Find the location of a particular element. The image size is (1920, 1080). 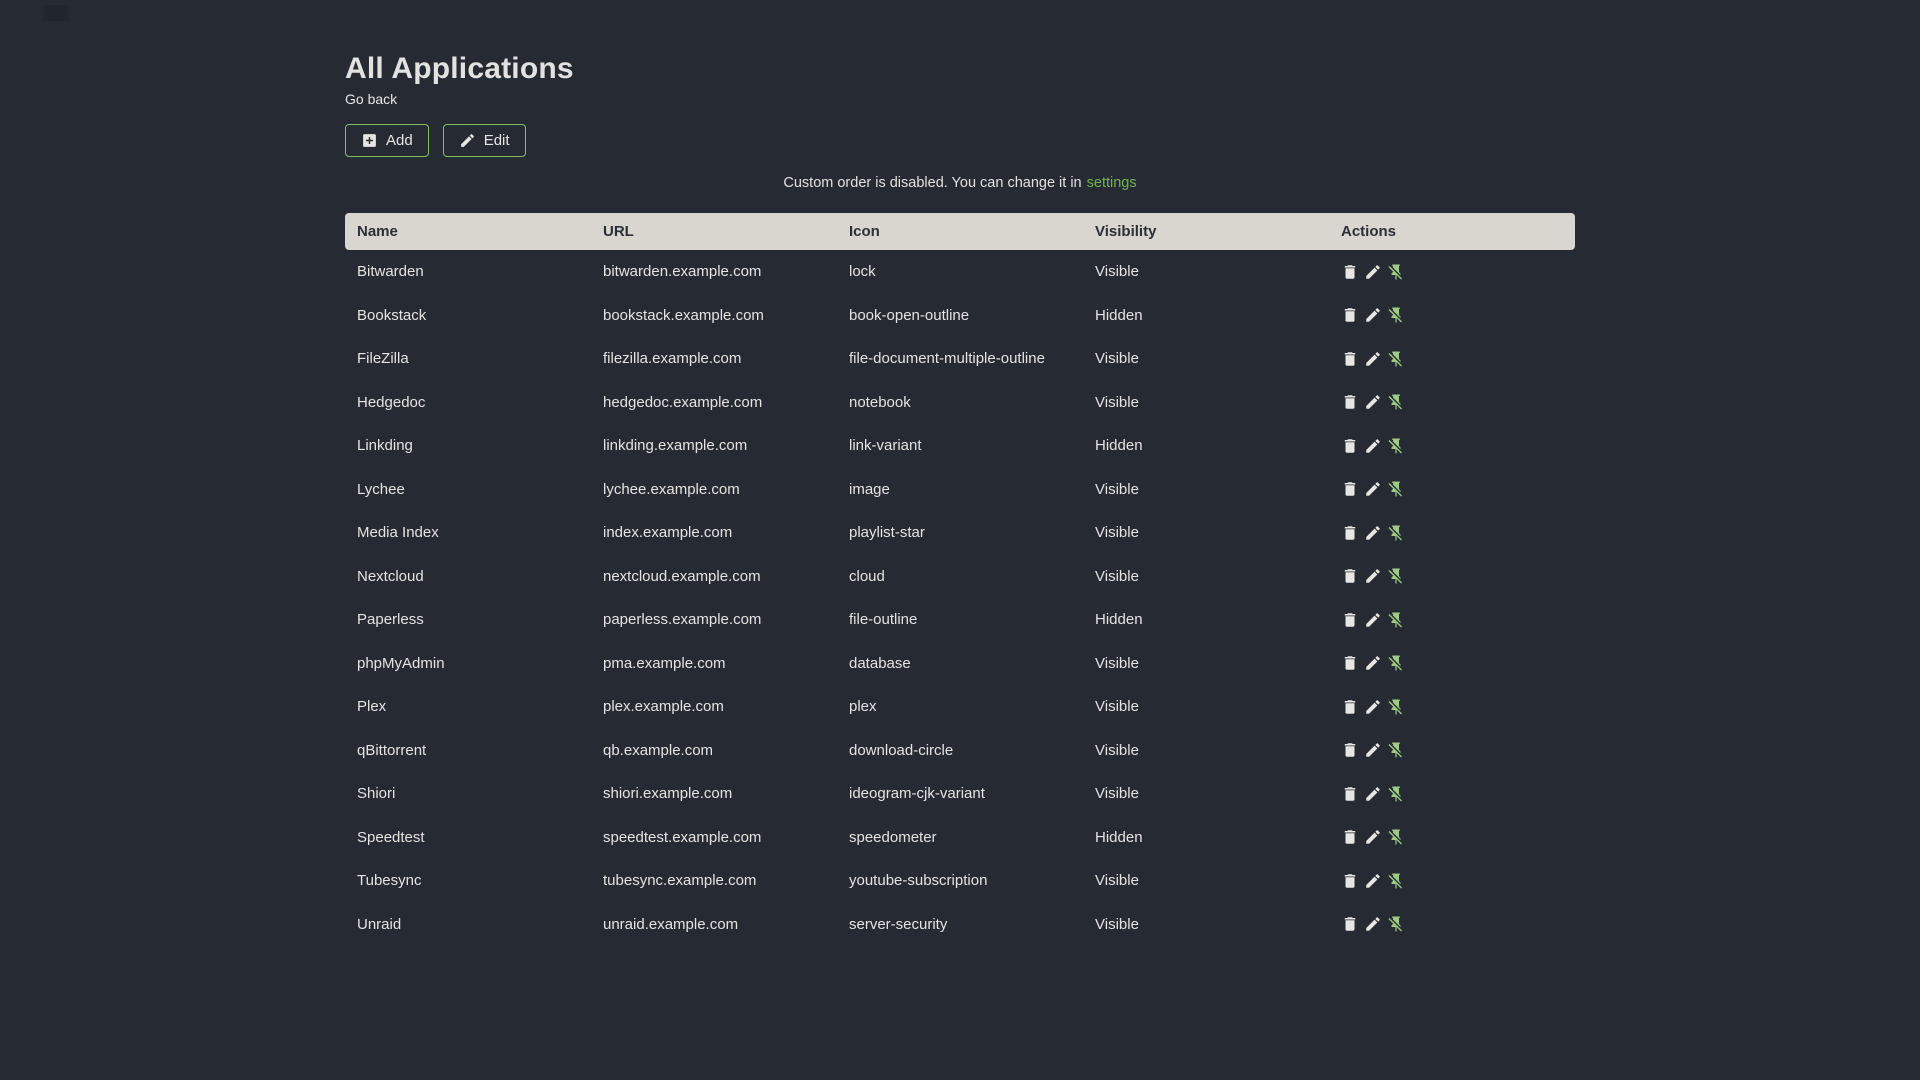

cell-icon: server-security is located at coordinates (898, 924).